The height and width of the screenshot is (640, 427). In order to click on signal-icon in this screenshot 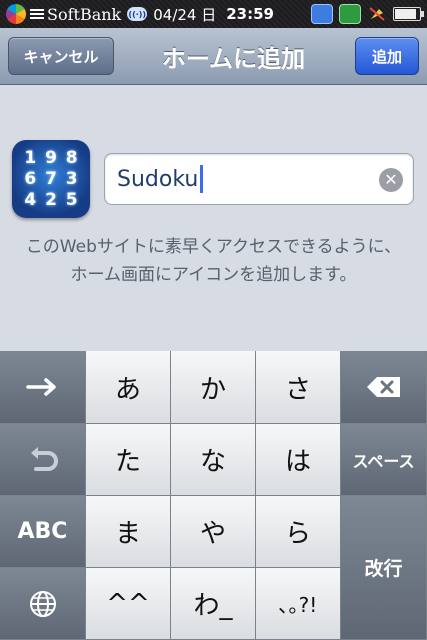, I will do `click(37, 14)`.